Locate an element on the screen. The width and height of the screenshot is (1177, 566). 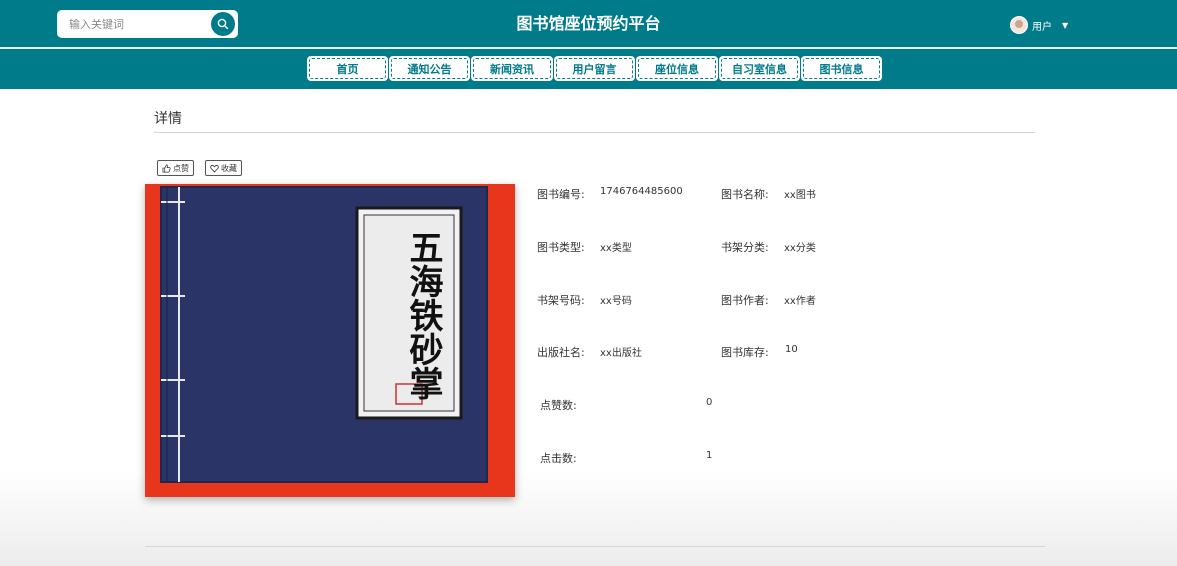
book-cover-text: 五海铁砂掌 is located at coordinates (423, 314).